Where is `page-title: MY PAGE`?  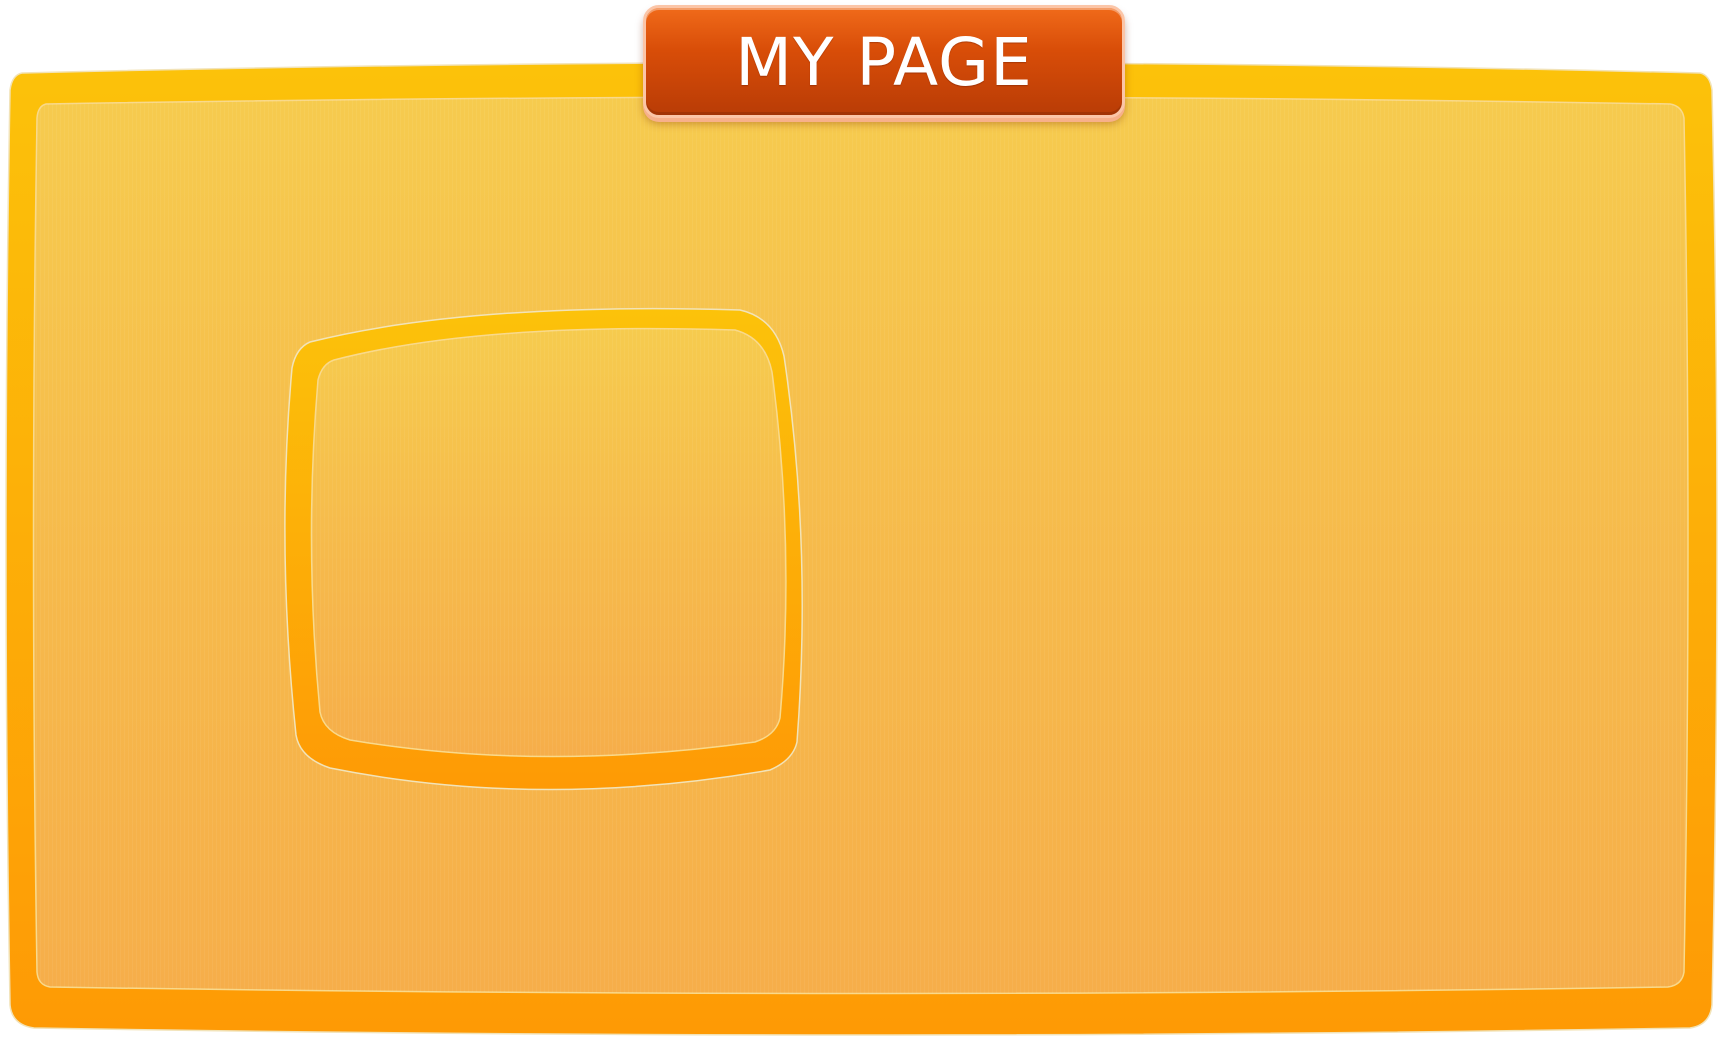 page-title: MY PAGE is located at coordinates (884, 62).